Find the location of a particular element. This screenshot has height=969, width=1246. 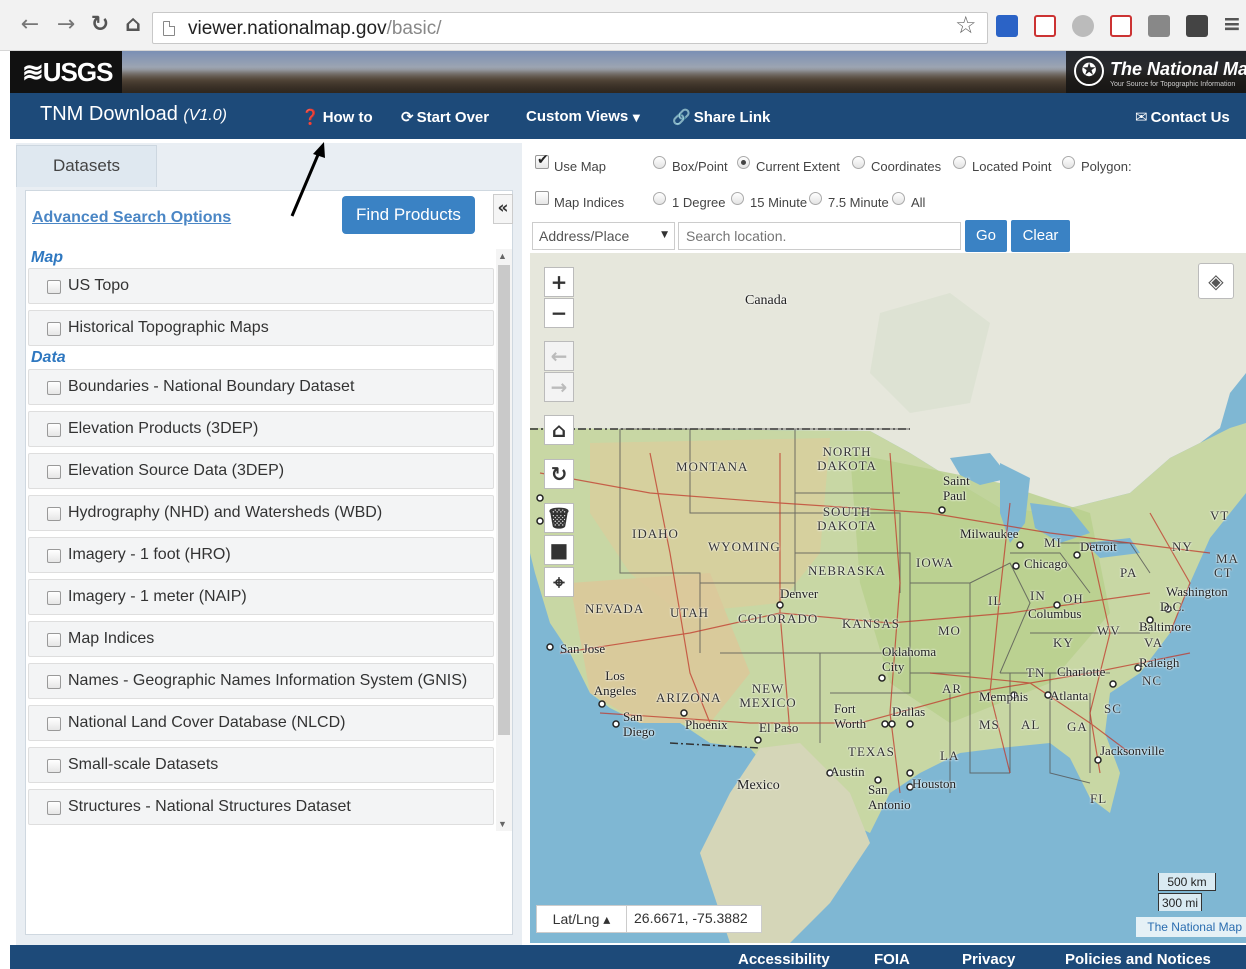

scroll-up-icon: ▲ is located at coordinates (502, 256).